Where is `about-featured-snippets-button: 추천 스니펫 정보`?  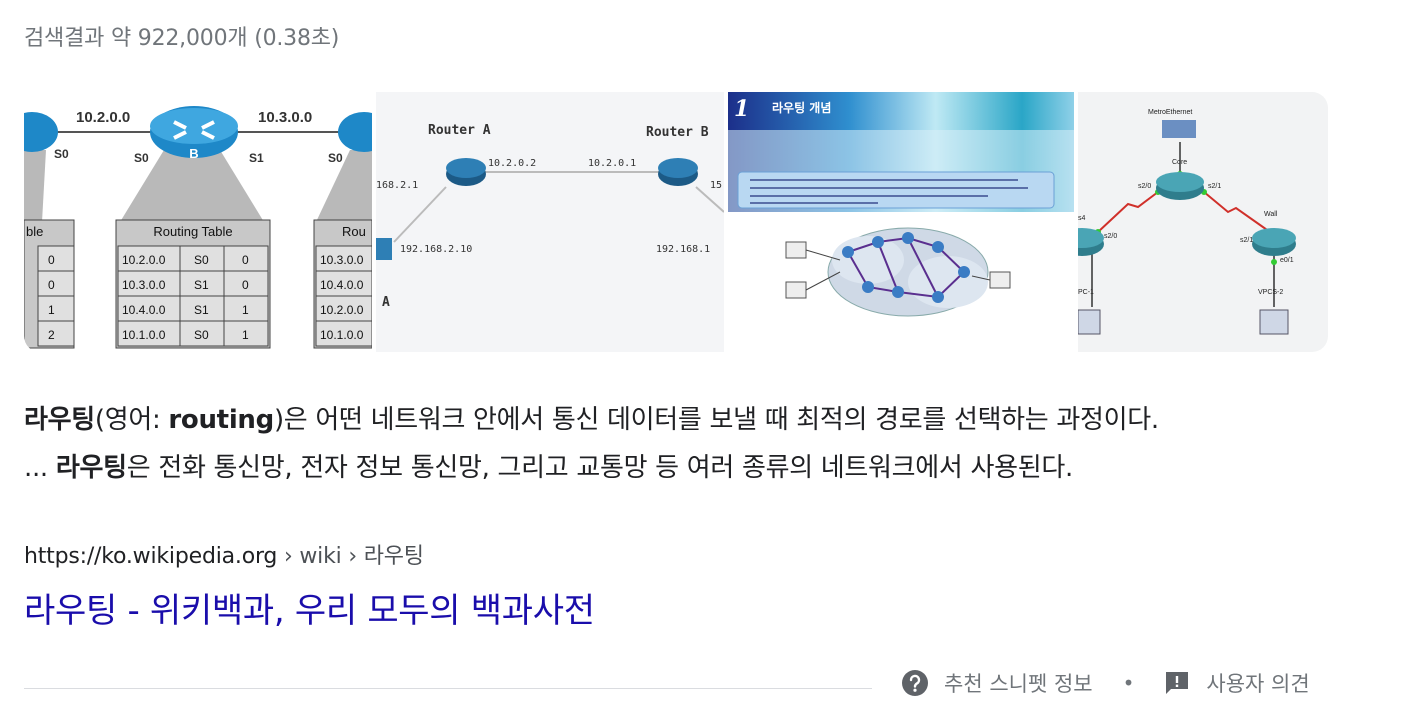 about-featured-snippets-button: 추천 스니펫 정보 is located at coordinates (996, 683).